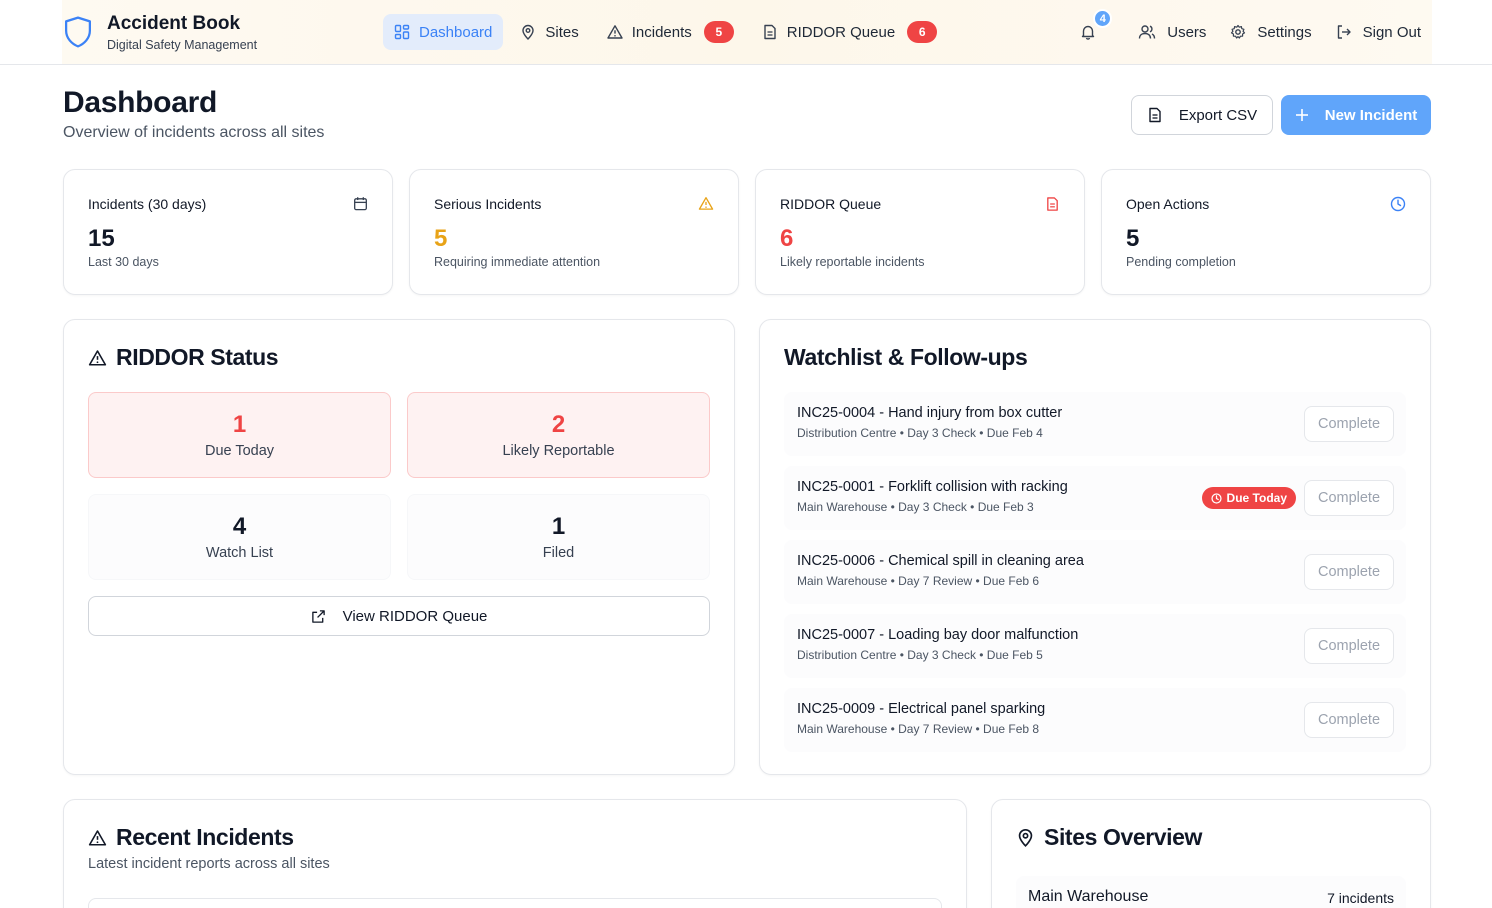 The width and height of the screenshot is (1492, 908). I want to click on stat-label: Serious Incidents, so click(488, 204).